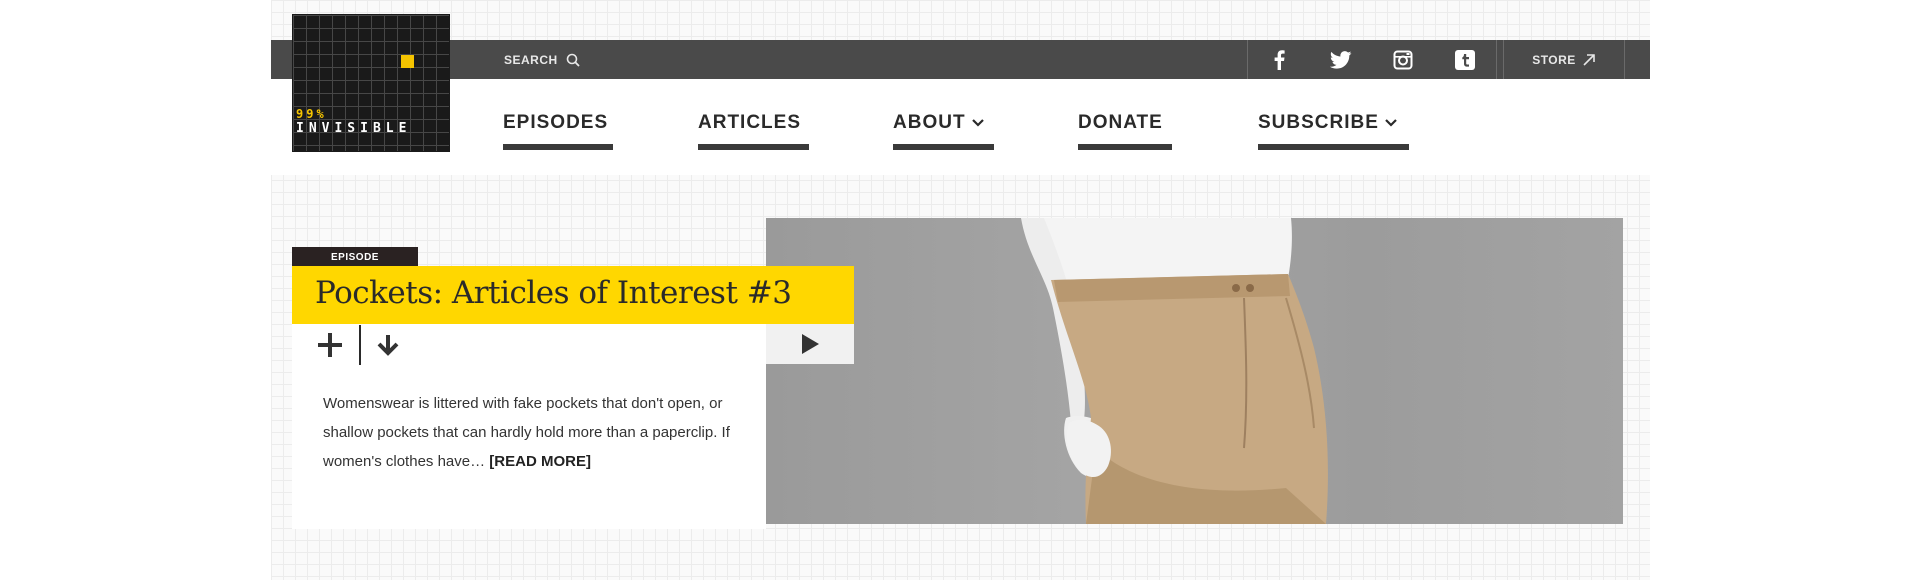 The width and height of the screenshot is (1920, 580). I want to click on nav-donate-label: DONATE, so click(1120, 122).